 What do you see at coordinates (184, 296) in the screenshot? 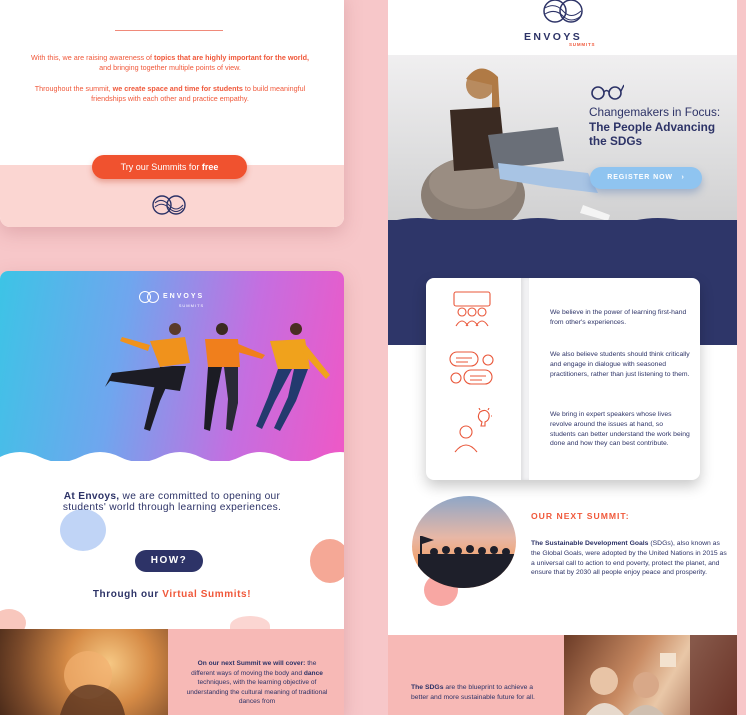
I see `hero-brand-name: ENVOYS` at bounding box center [184, 296].